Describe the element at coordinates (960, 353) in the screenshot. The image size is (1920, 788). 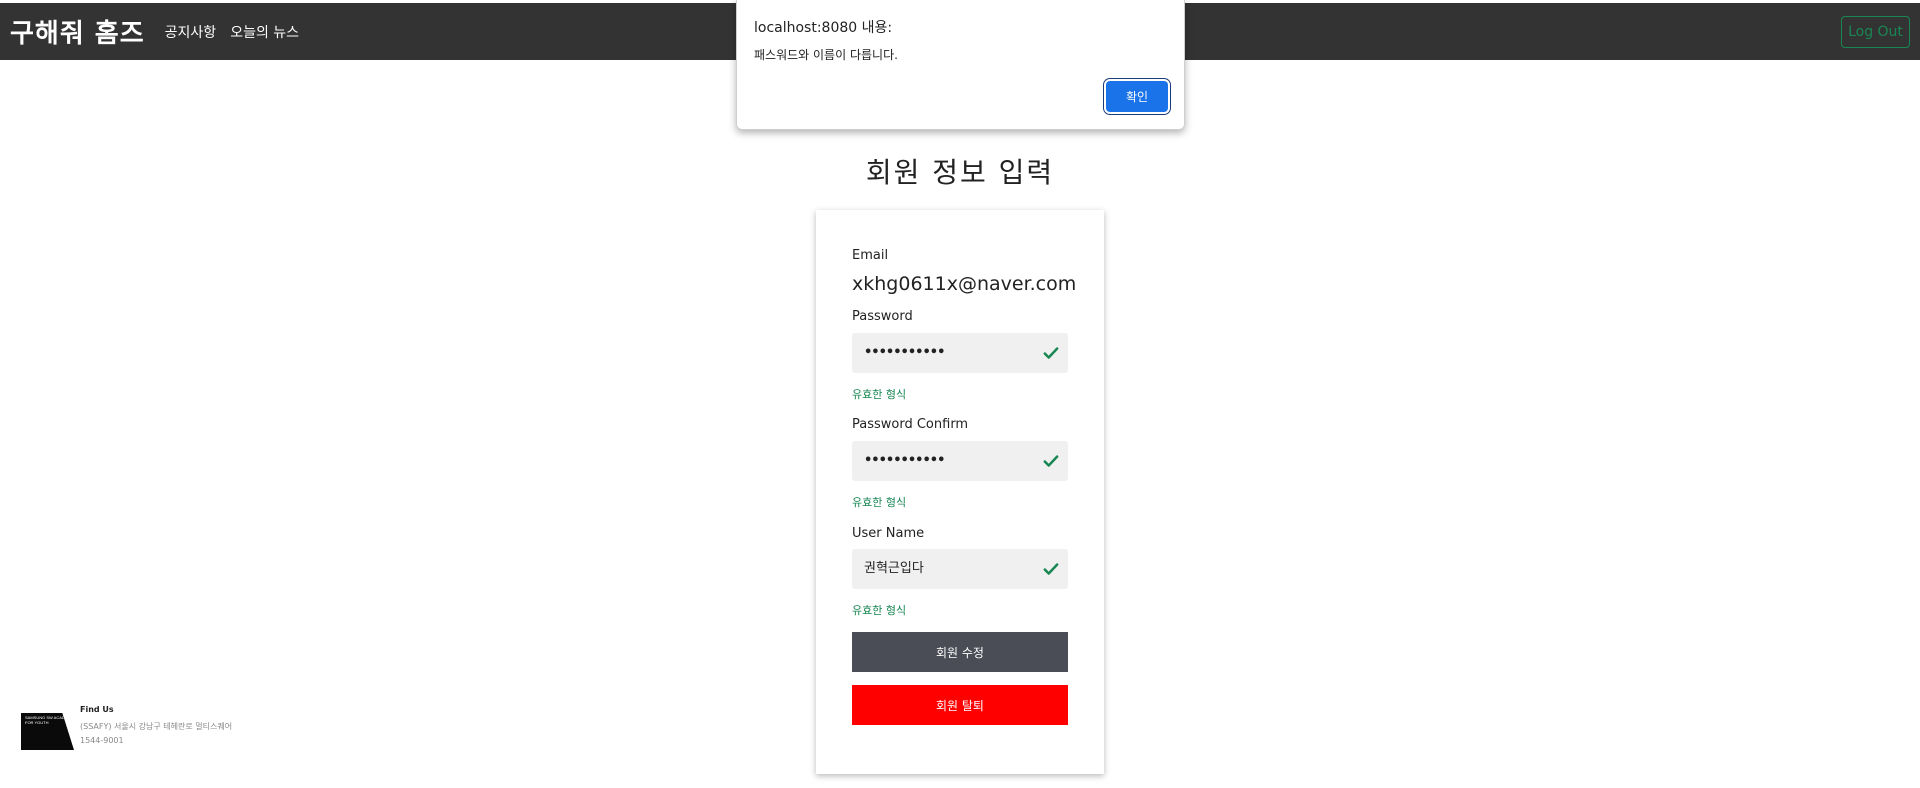
I see `password-input: •••••••••••` at that location.